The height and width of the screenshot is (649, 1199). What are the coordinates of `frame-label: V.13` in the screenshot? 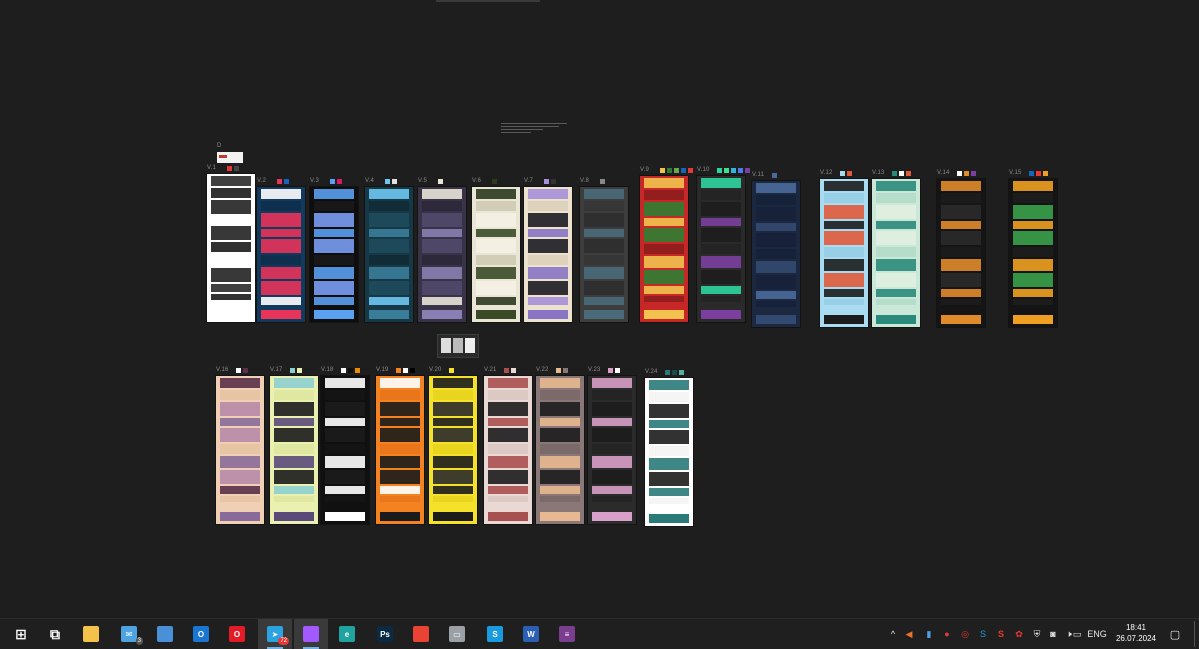 It's located at (878, 173).